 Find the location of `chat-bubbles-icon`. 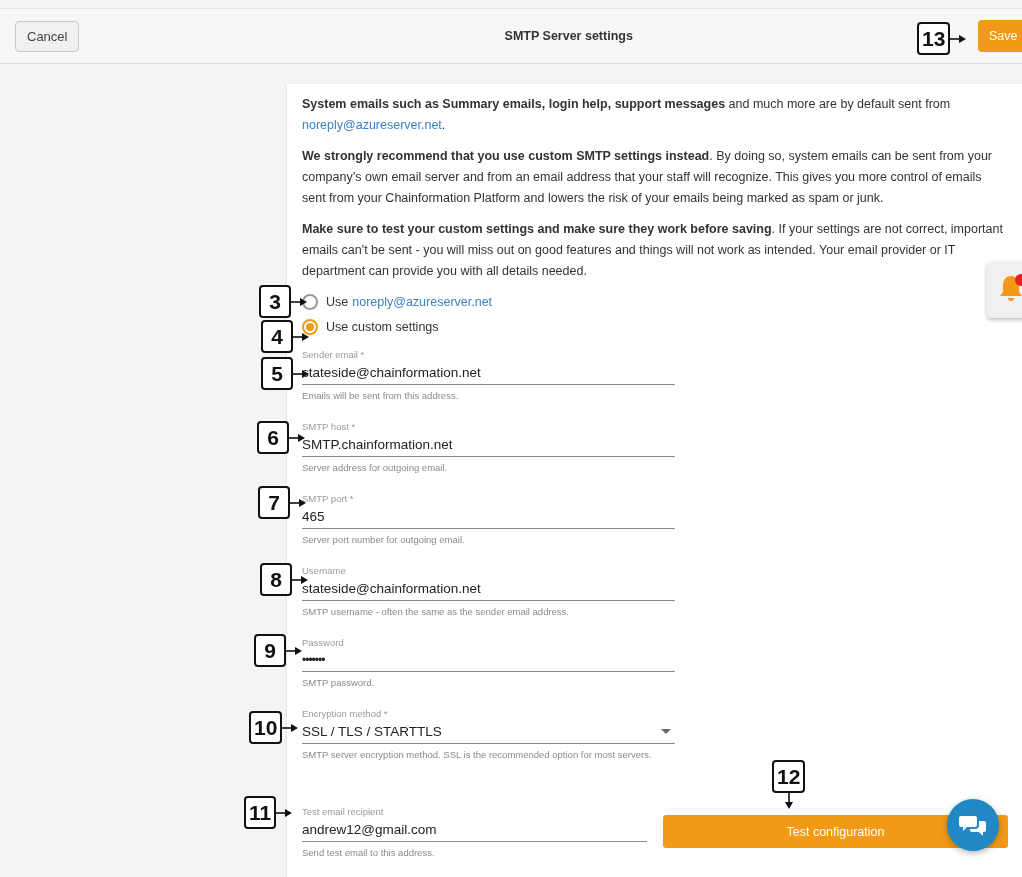

chat-bubbles-icon is located at coordinates (973, 825).